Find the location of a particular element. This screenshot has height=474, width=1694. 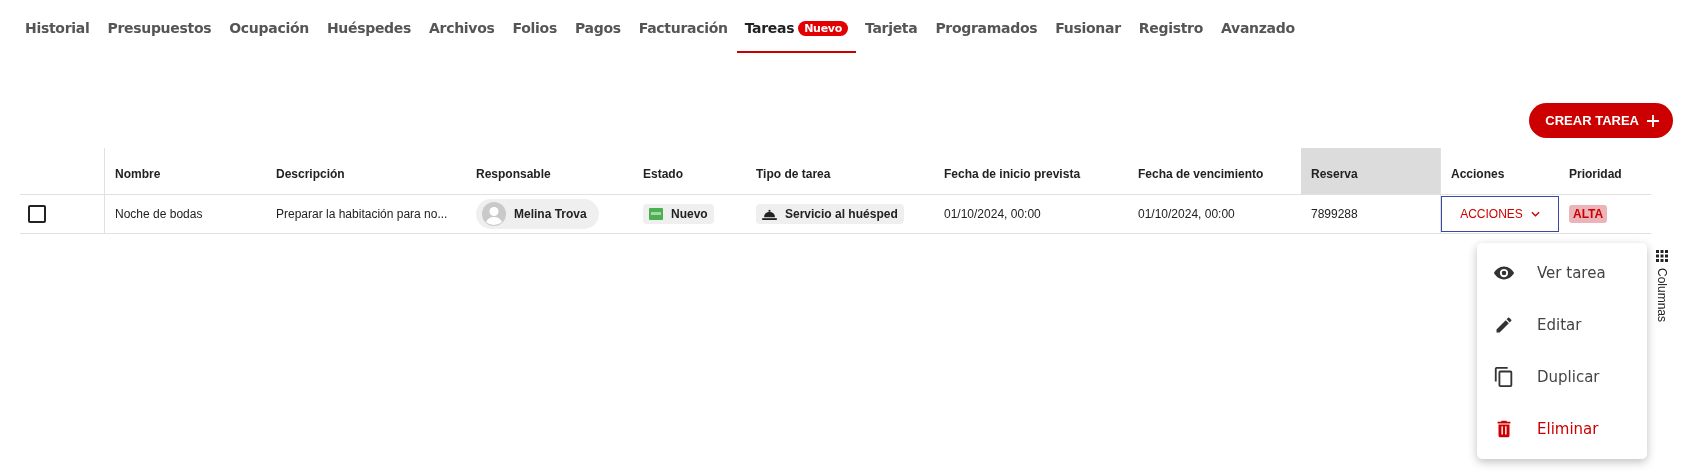

new-badge: Nuevo is located at coordinates (823, 28).